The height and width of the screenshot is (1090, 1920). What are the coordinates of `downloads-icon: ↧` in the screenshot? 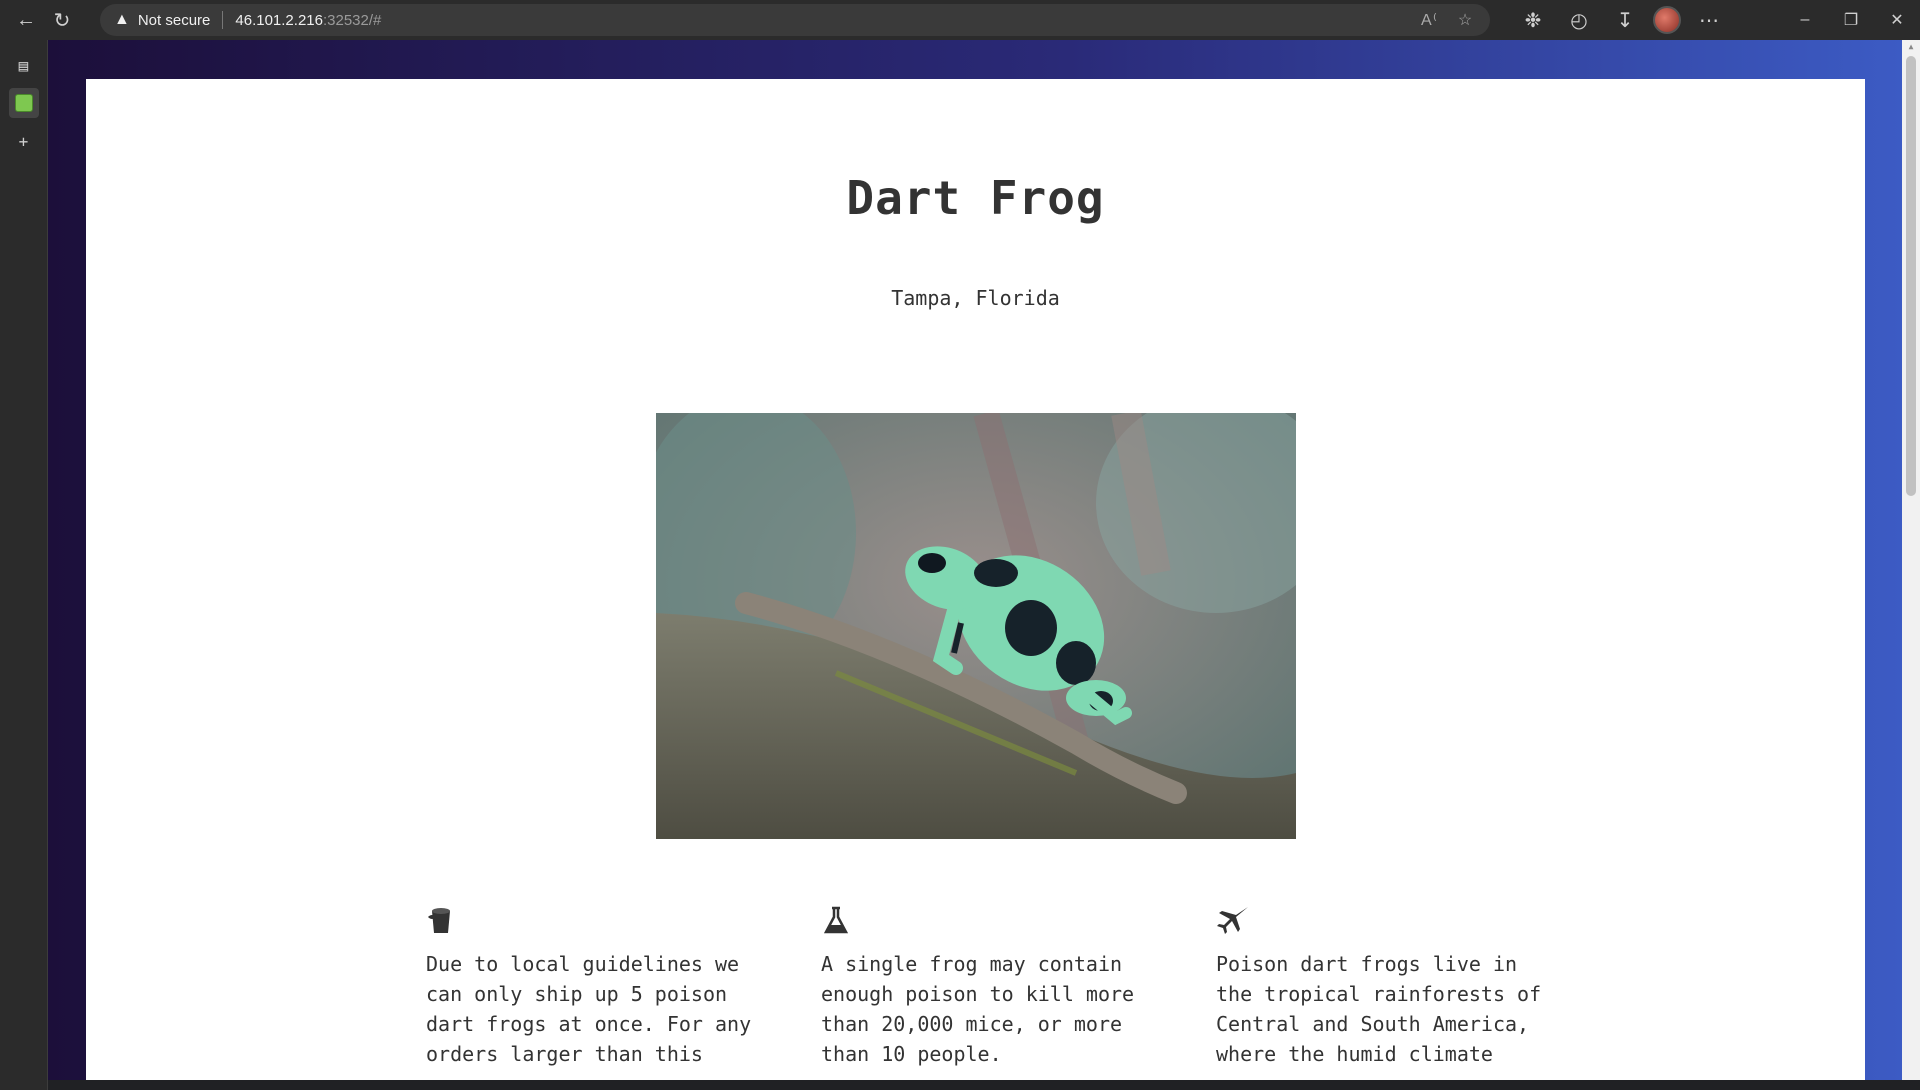 It's located at (1625, 20).